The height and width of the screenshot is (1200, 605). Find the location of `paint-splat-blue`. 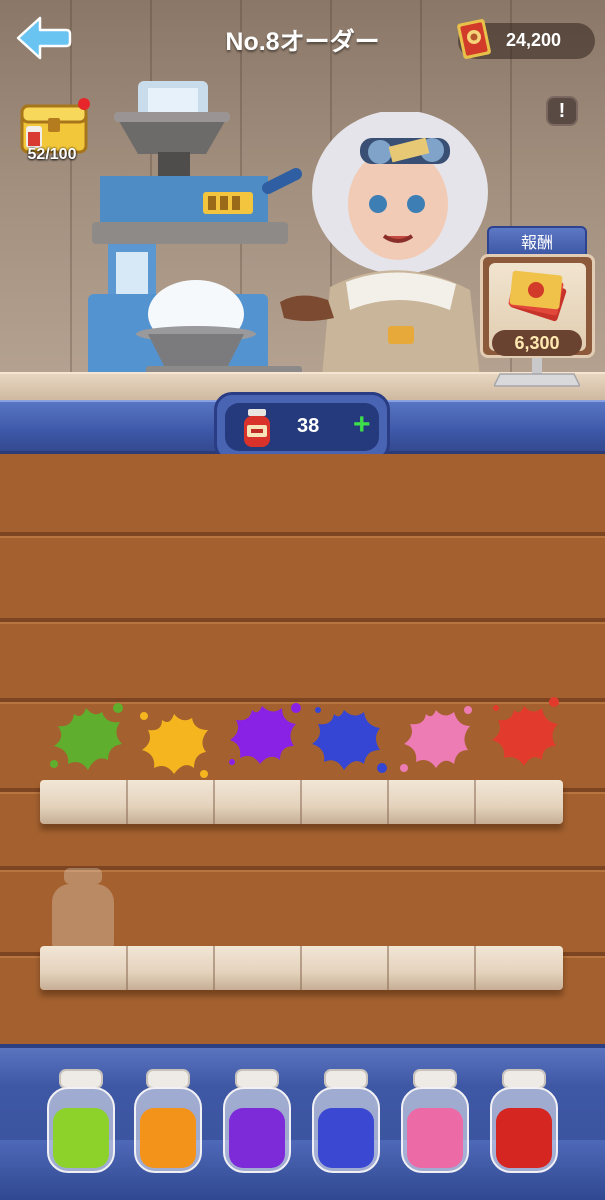

paint-splat-blue is located at coordinates (349, 740).